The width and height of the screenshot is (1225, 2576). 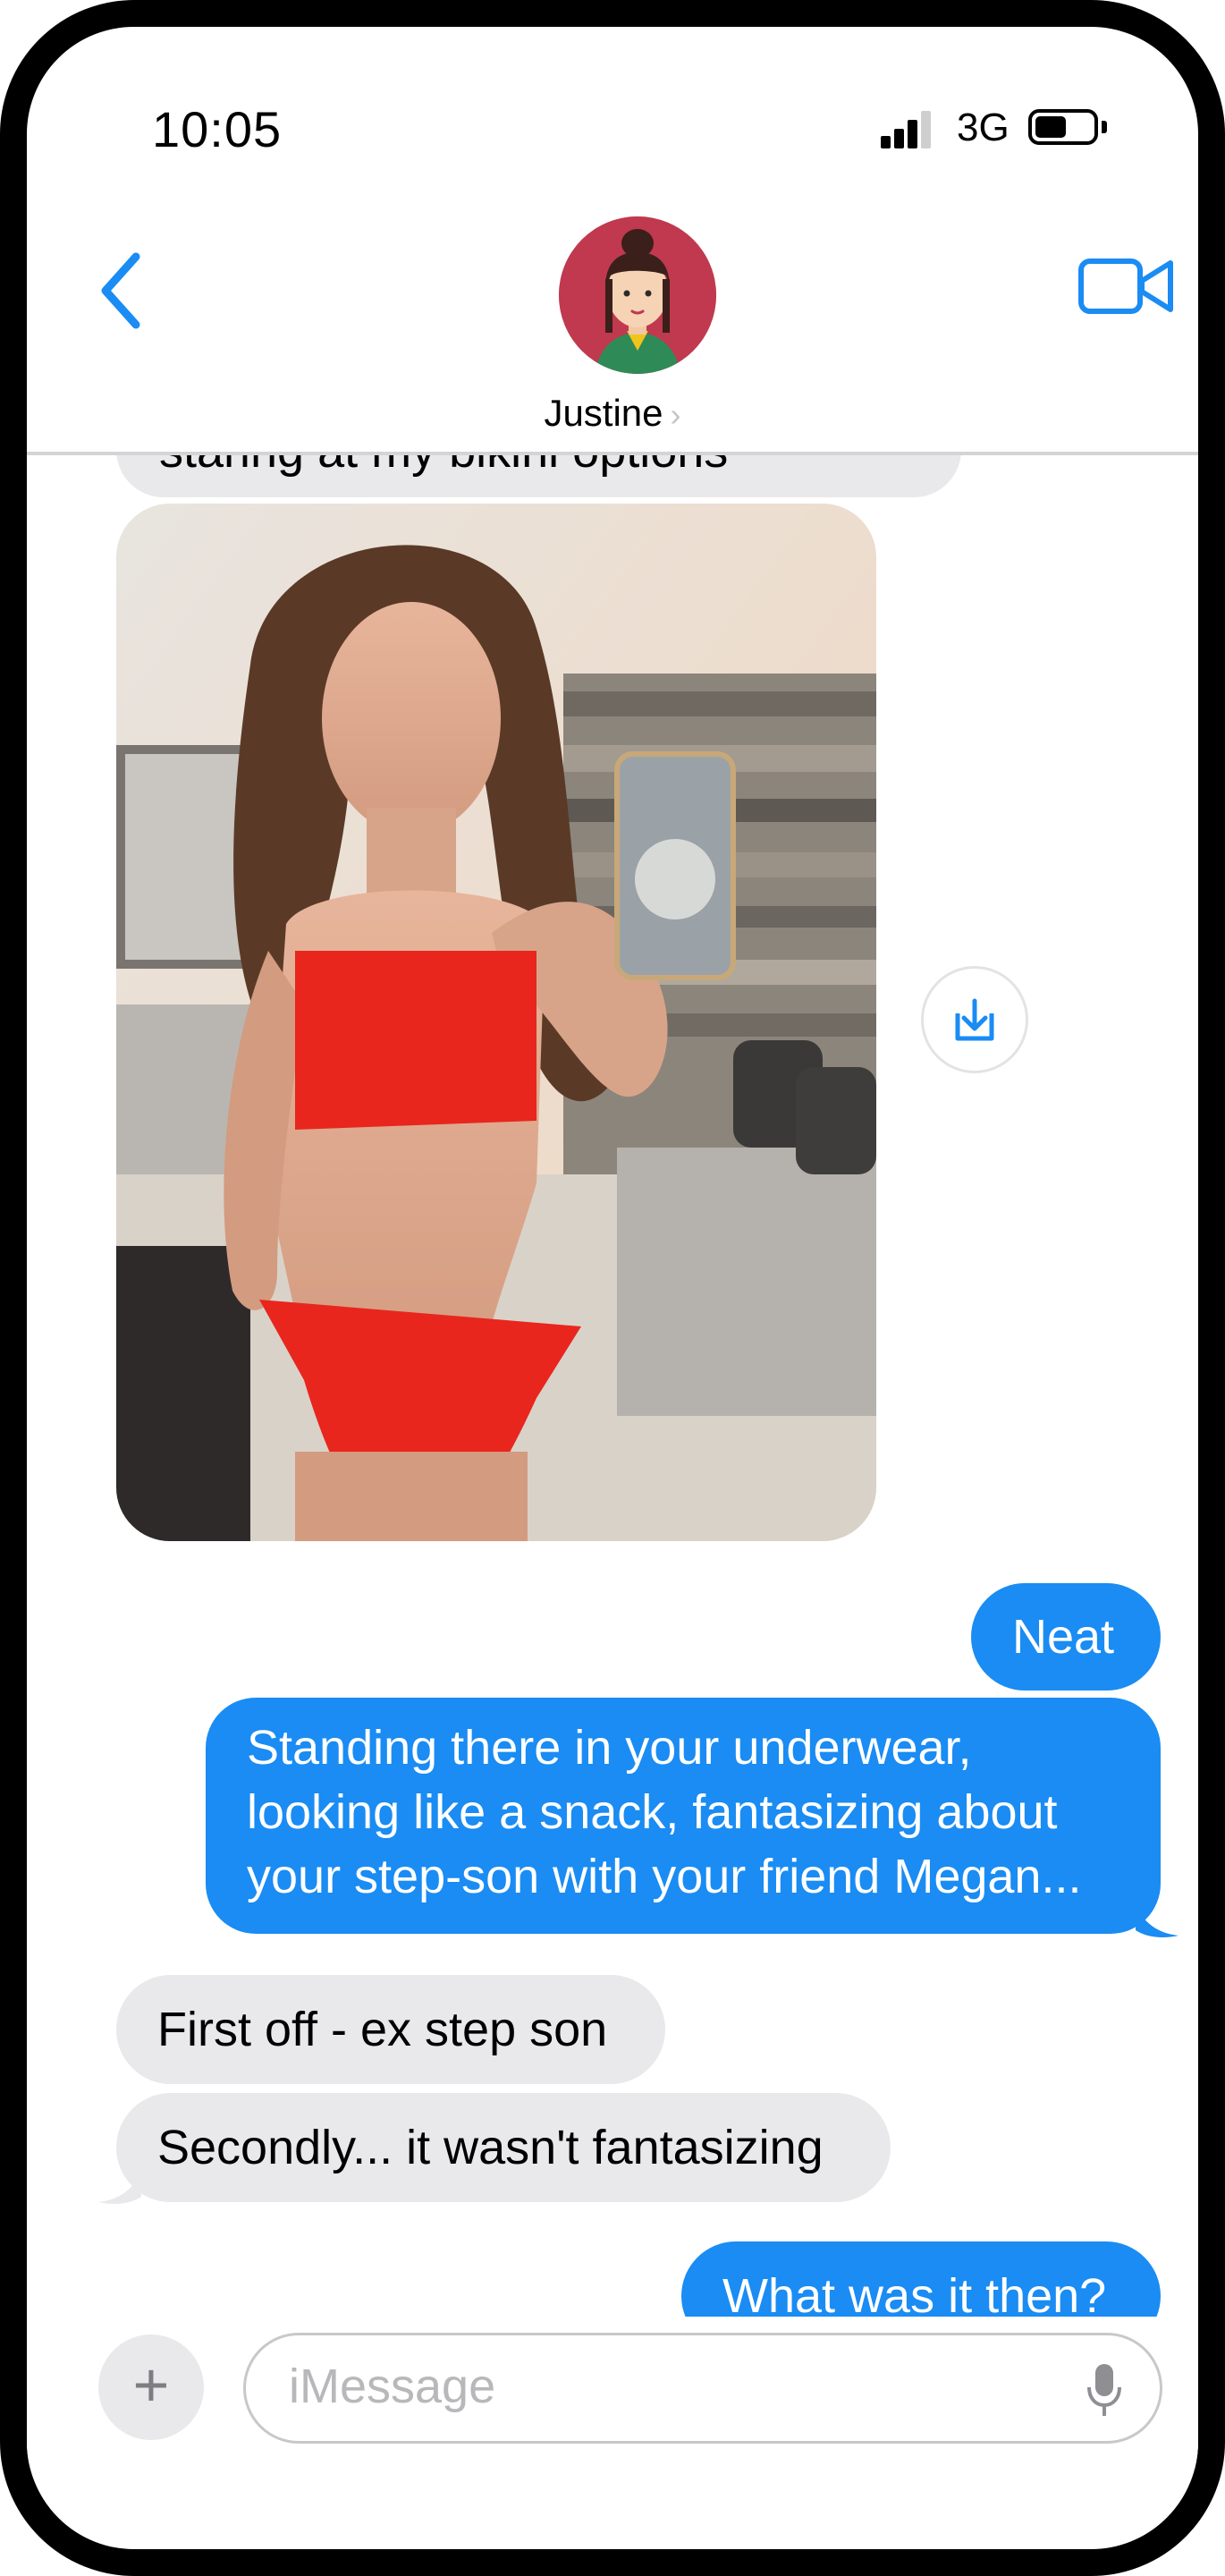 I want to click on message-line: Standing there in your underwear,, so click(x=609, y=1748).